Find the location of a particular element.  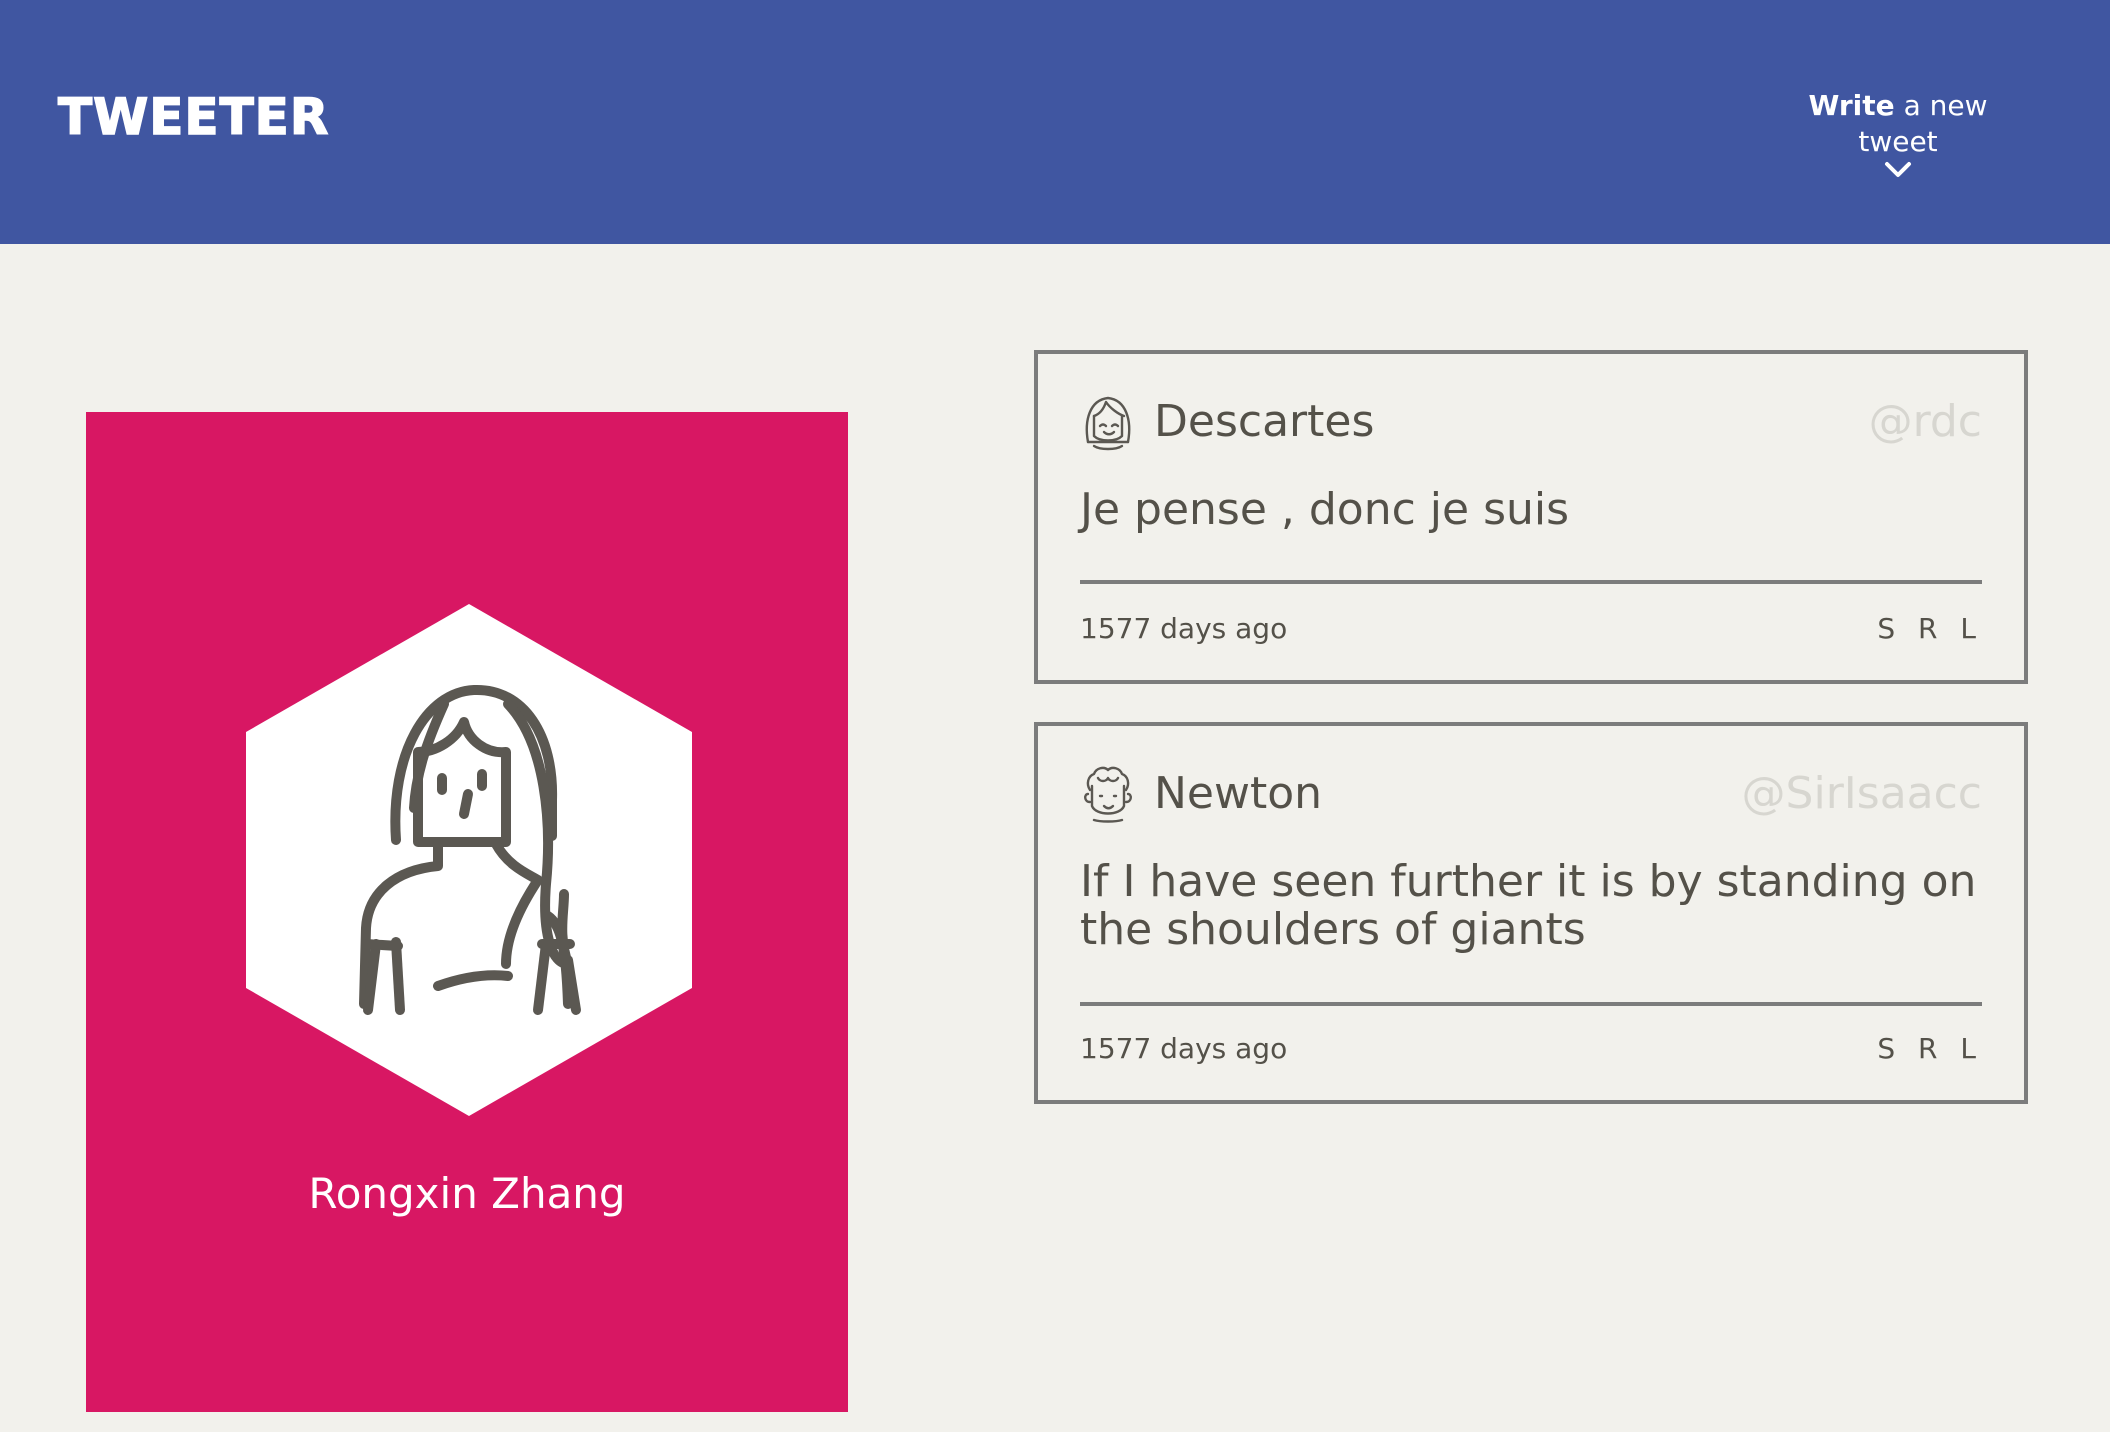

write-new-tweet-button: Write a new tweet is located at coordinates (1898, 134).